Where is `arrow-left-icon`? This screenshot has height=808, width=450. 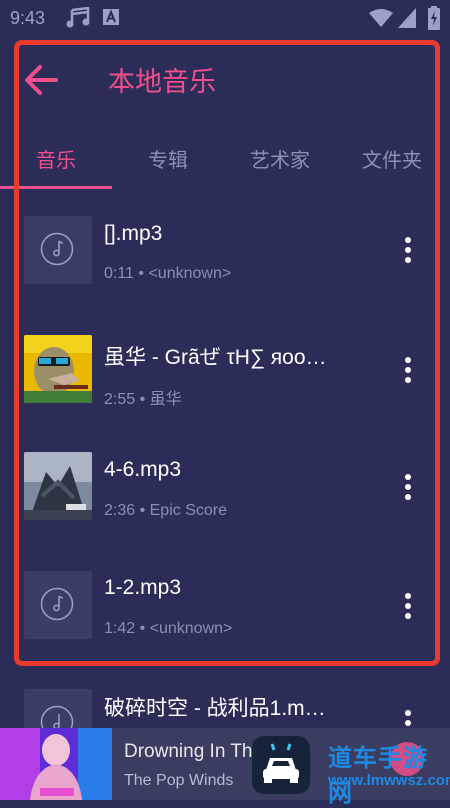 arrow-left-icon is located at coordinates (41, 80).